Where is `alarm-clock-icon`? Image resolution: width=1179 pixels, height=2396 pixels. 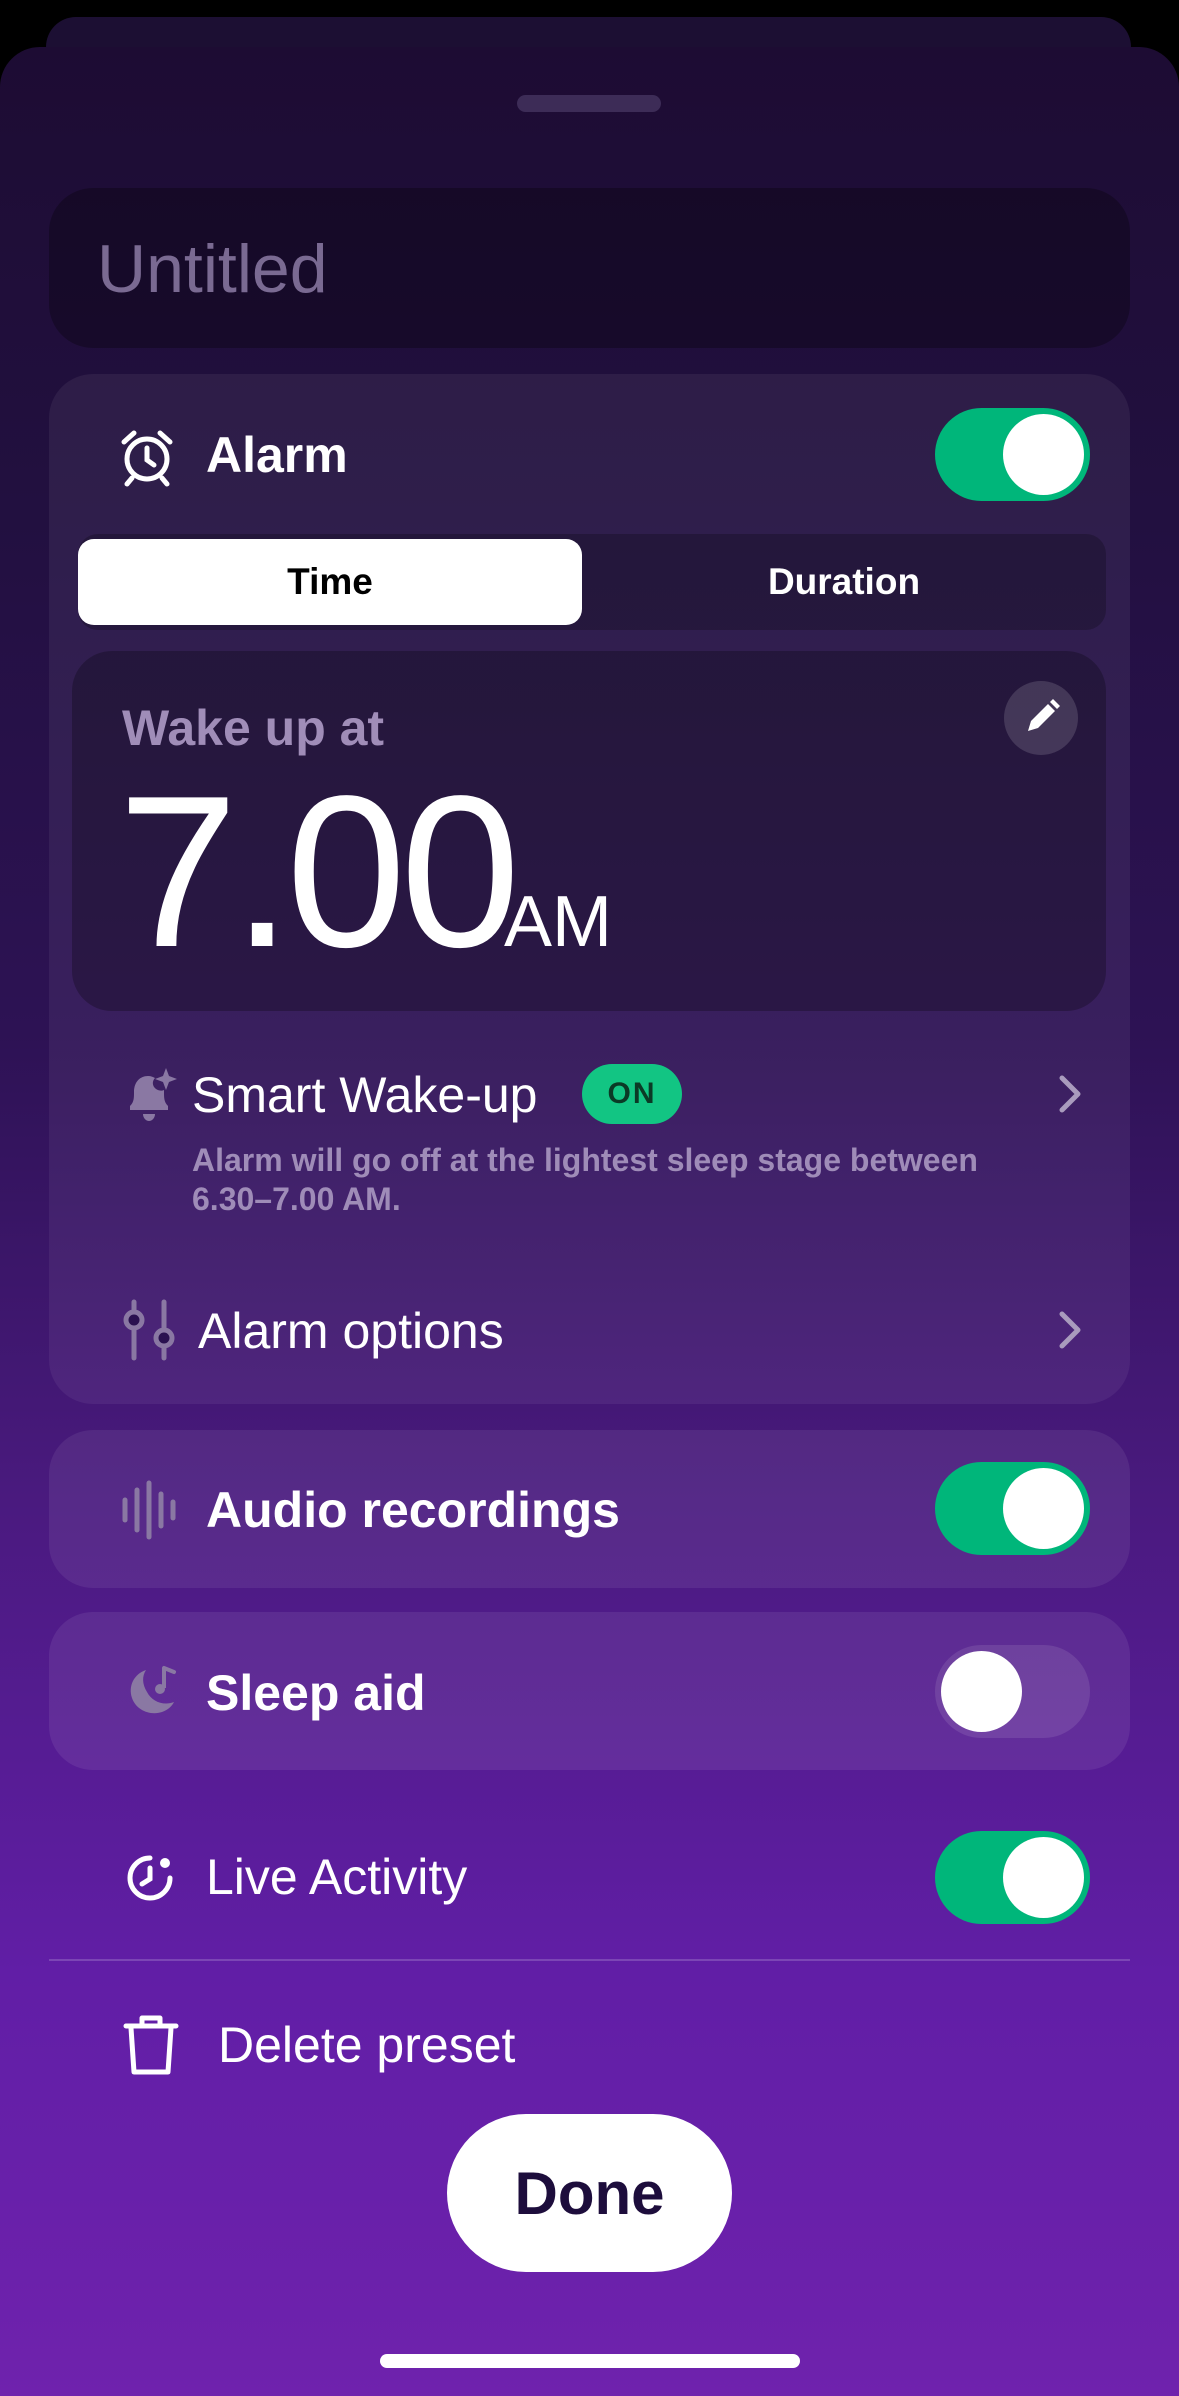 alarm-clock-icon is located at coordinates (147, 458).